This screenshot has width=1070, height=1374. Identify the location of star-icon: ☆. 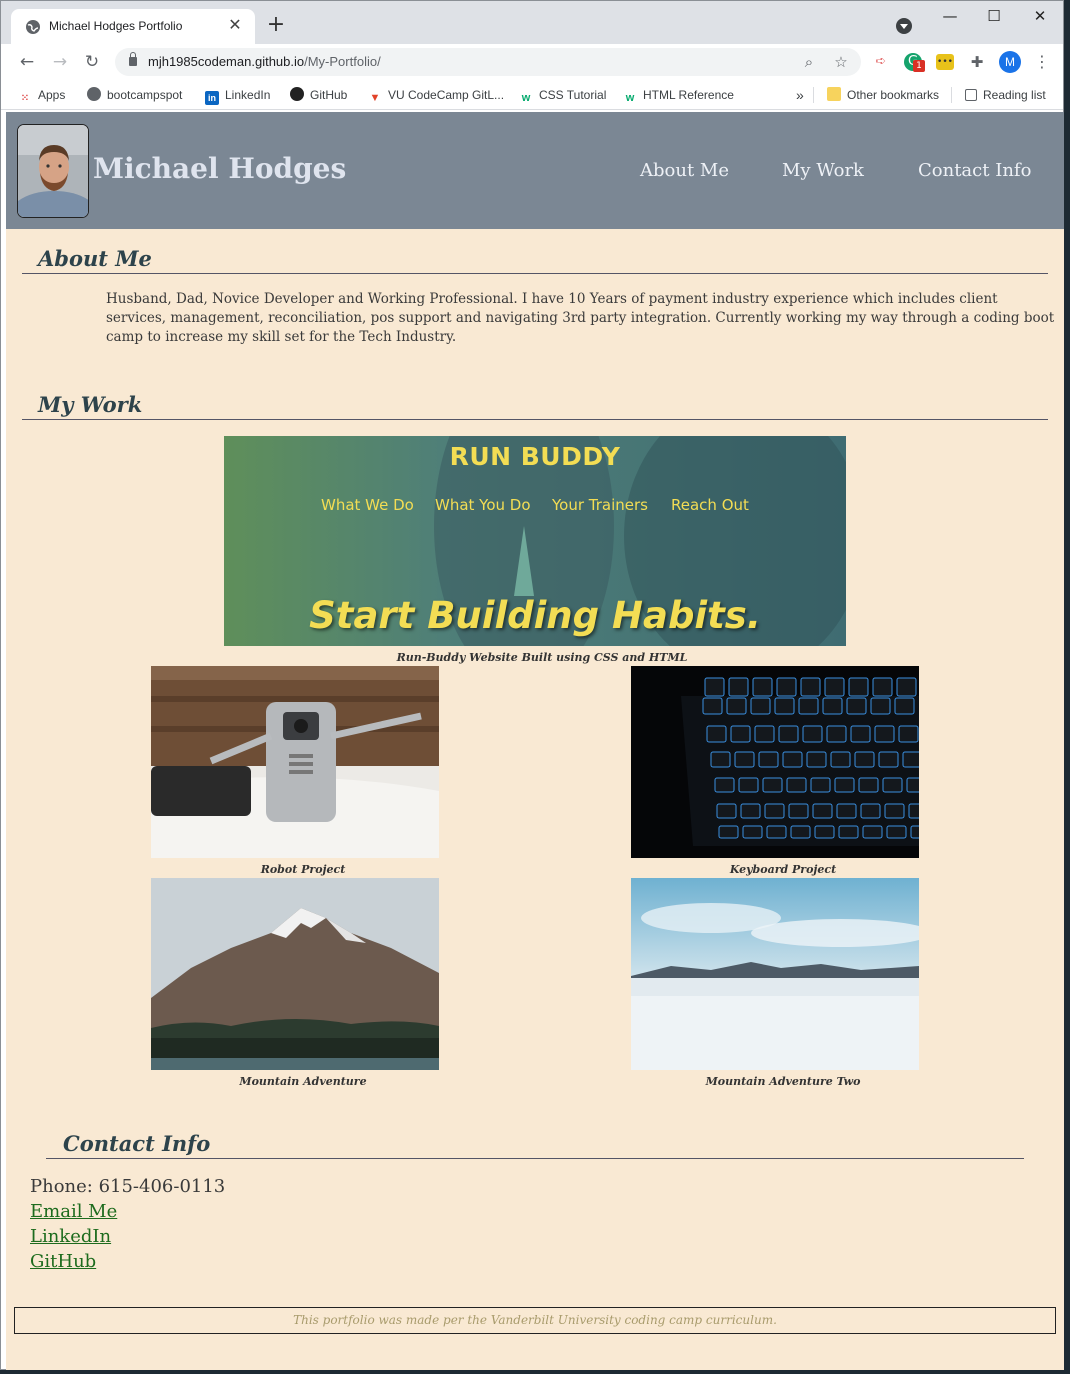
(841, 62).